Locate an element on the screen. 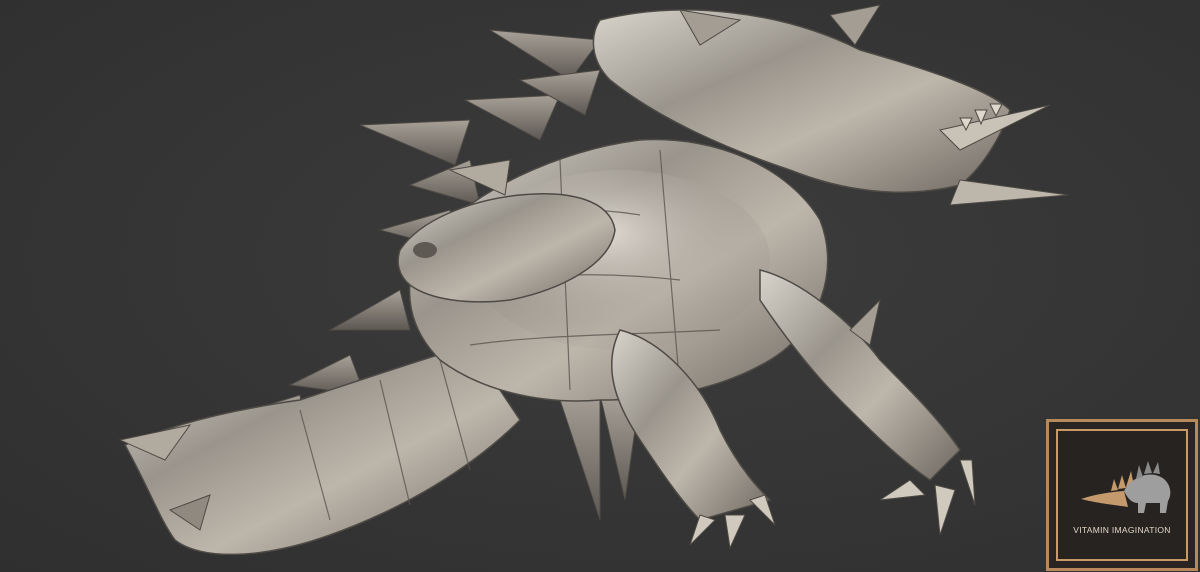 The width and height of the screenshot is (1200, 572). stegosaurus-icon is located at coordinates (1126, 487).